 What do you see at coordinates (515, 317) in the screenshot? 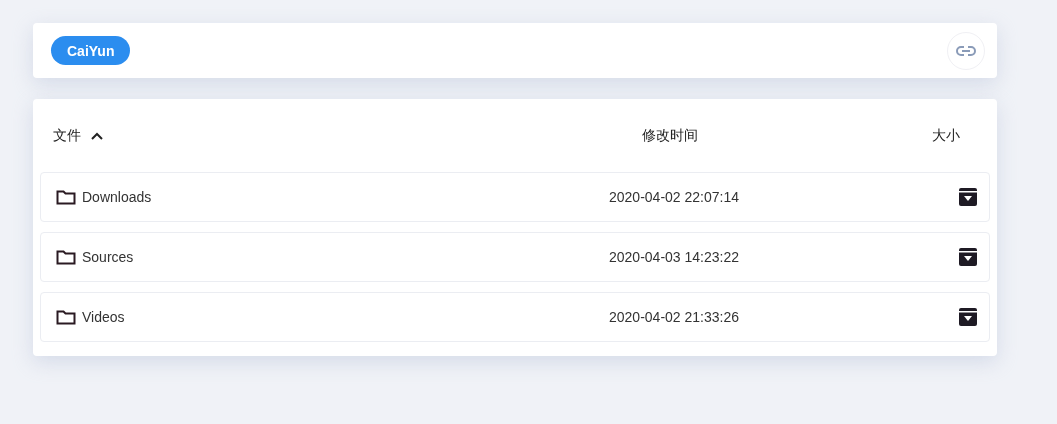
I see `file-row: Videos 2020-04-02 21:33:26` at bounding box center [515, 317].